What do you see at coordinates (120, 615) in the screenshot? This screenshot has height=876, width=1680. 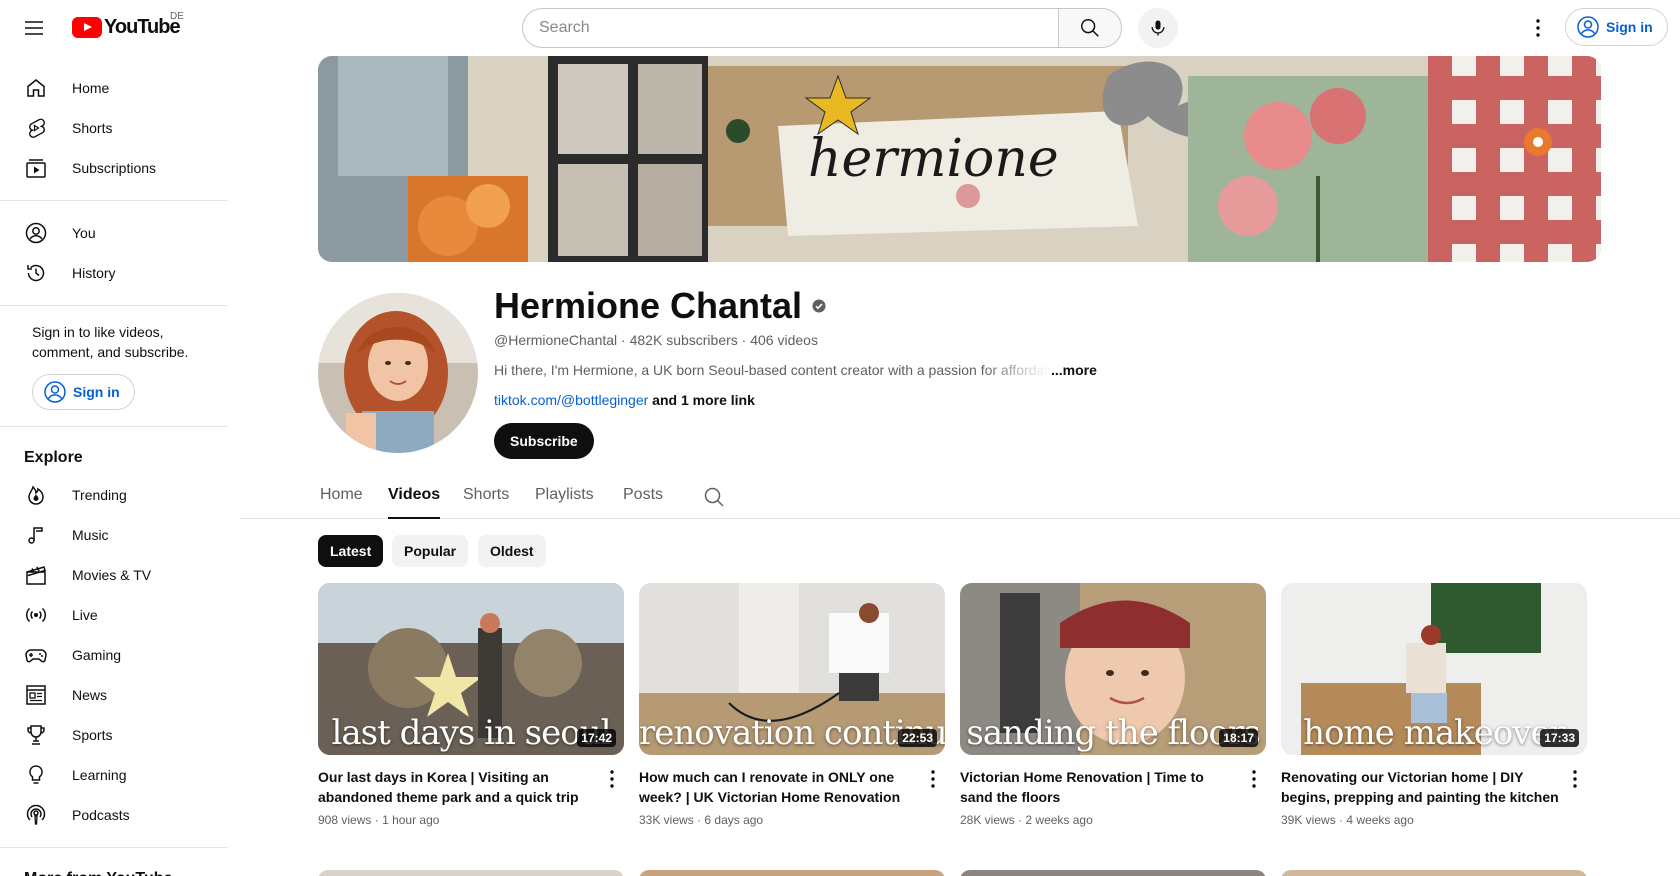 I see `sidebar-item-live: Live` at bounding box center [120, 615].